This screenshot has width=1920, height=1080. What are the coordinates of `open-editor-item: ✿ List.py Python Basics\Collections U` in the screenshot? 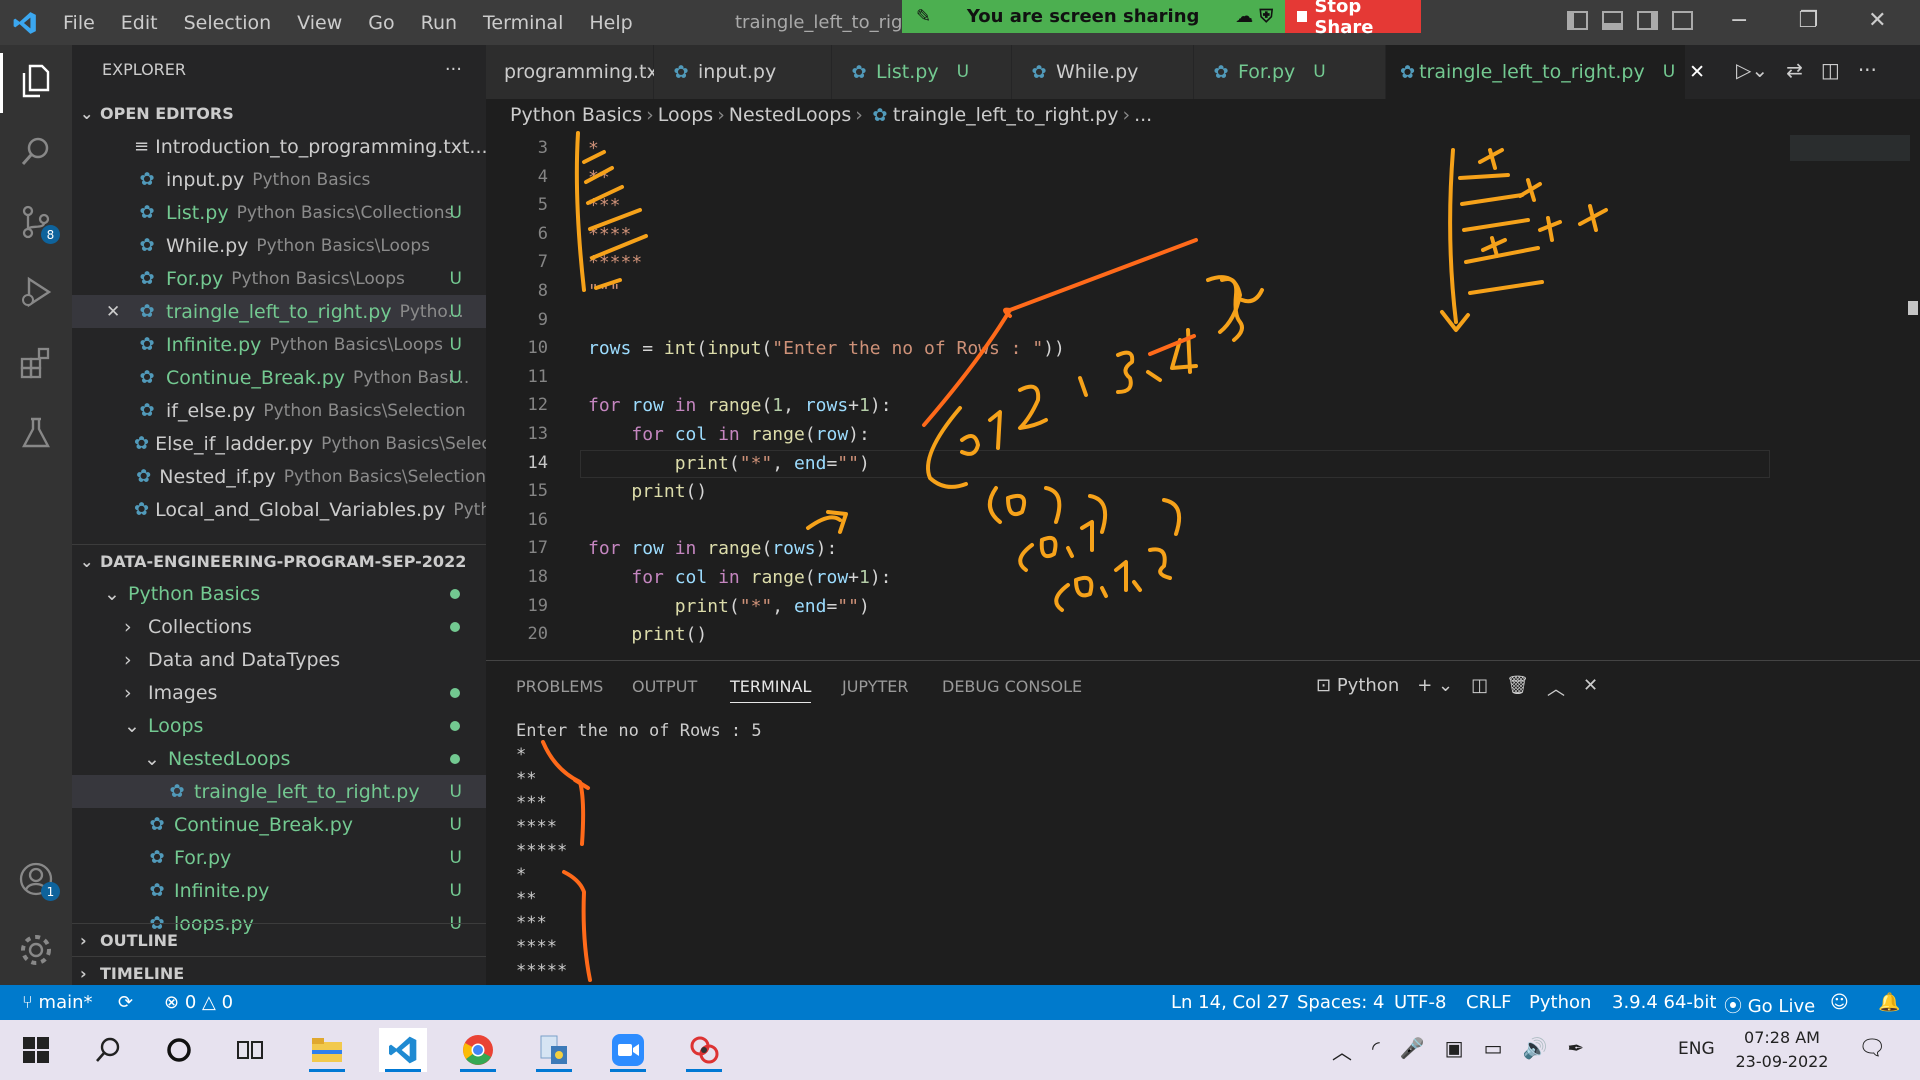 It's located at (279, 212).